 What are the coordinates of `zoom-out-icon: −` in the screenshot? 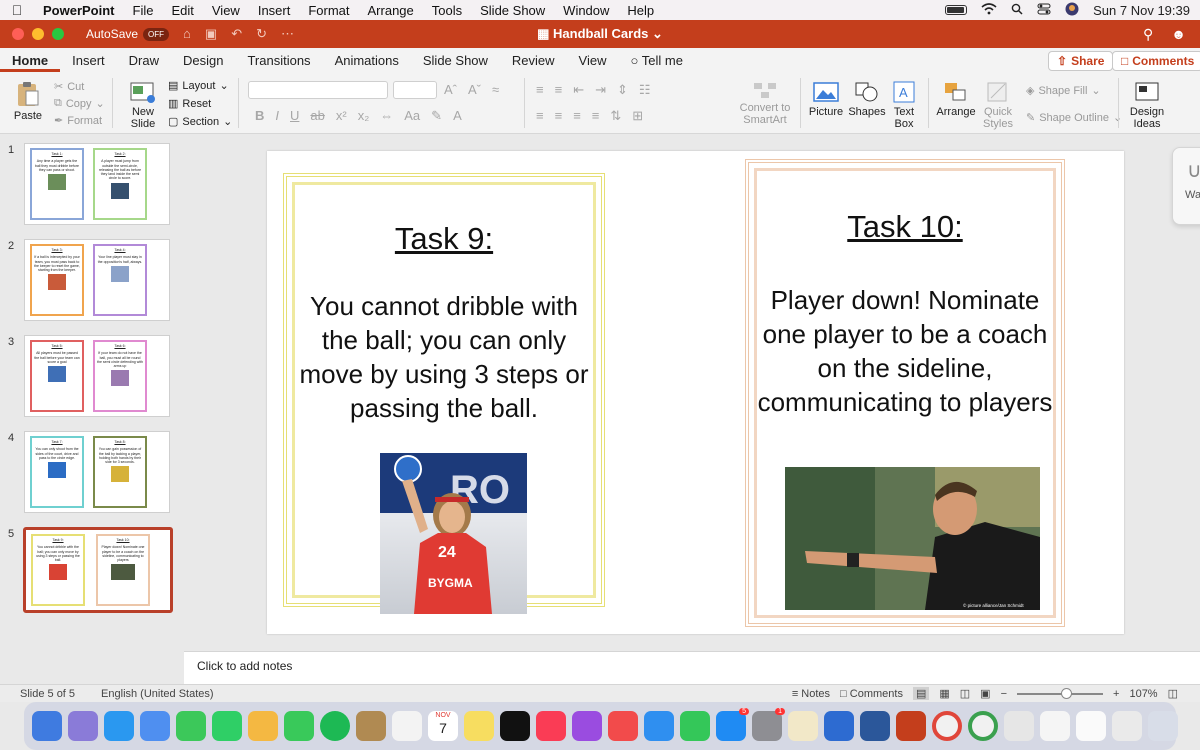 It's located at (1004, 694).